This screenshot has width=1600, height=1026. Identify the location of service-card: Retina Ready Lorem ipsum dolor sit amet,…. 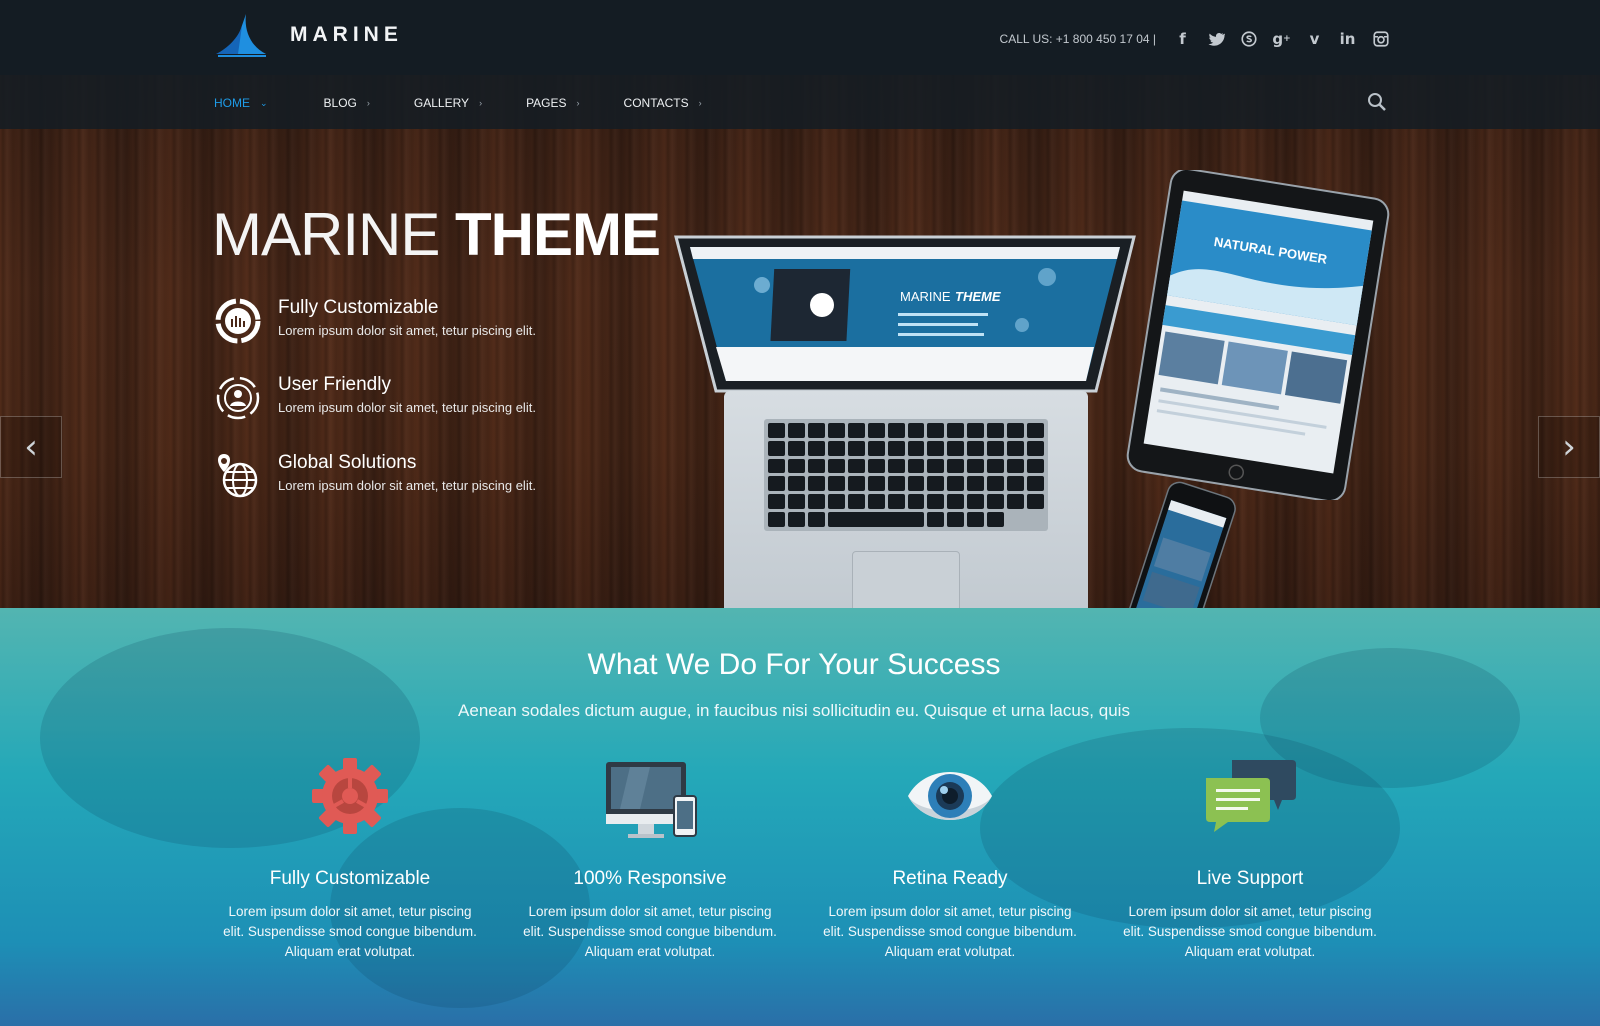
(950, 859).